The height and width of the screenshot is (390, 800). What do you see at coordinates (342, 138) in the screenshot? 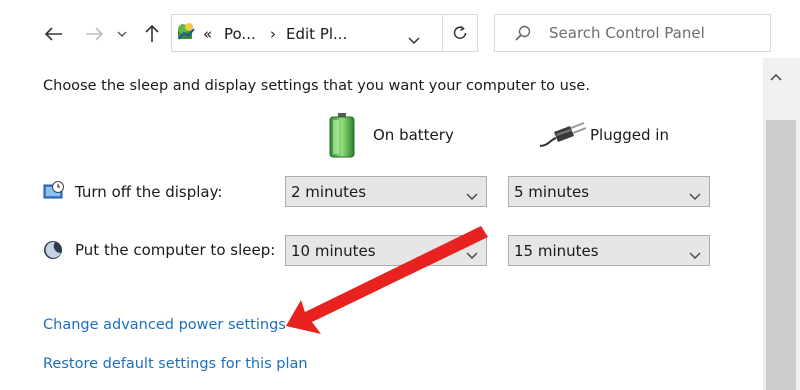
I see `battery-icon` at bounding box center [342, 138].